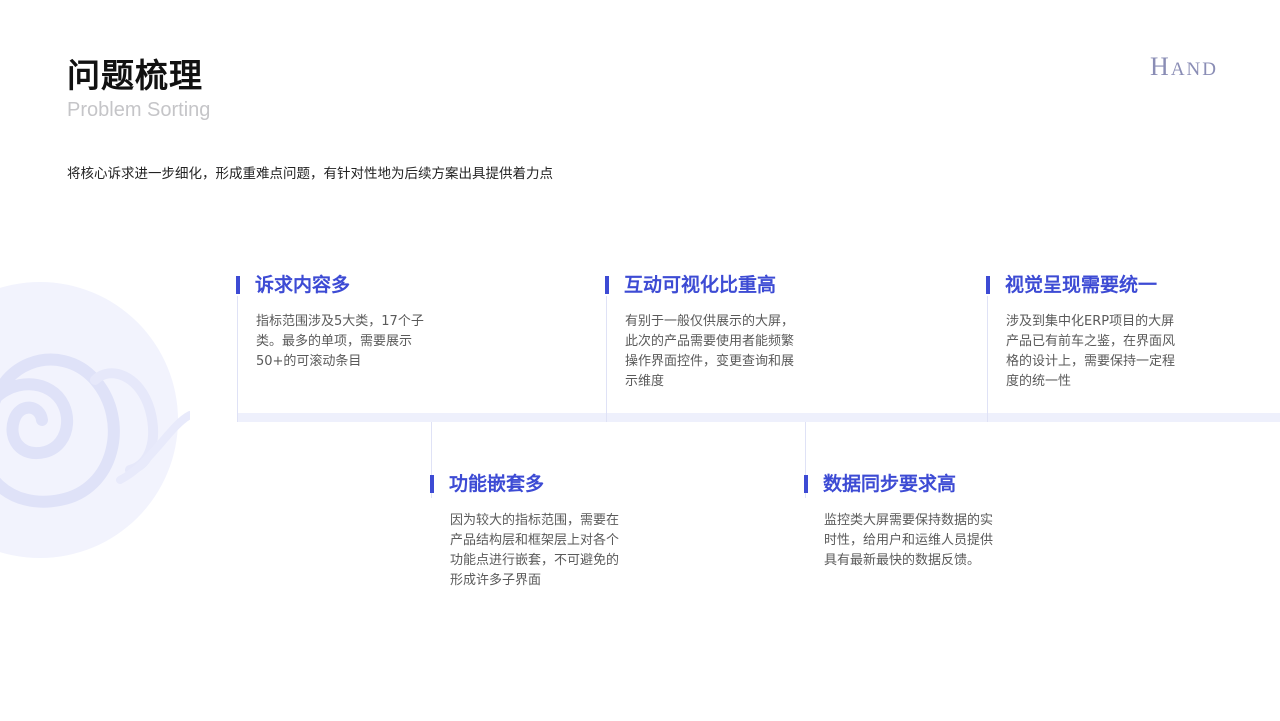 Image resolution: width=1280 pixels, height=721 pixels. What do you see at coordinates (497, 484) in the screenshot?
I see `card-title: 功能嵌套多` at bounding box center [497, 484].